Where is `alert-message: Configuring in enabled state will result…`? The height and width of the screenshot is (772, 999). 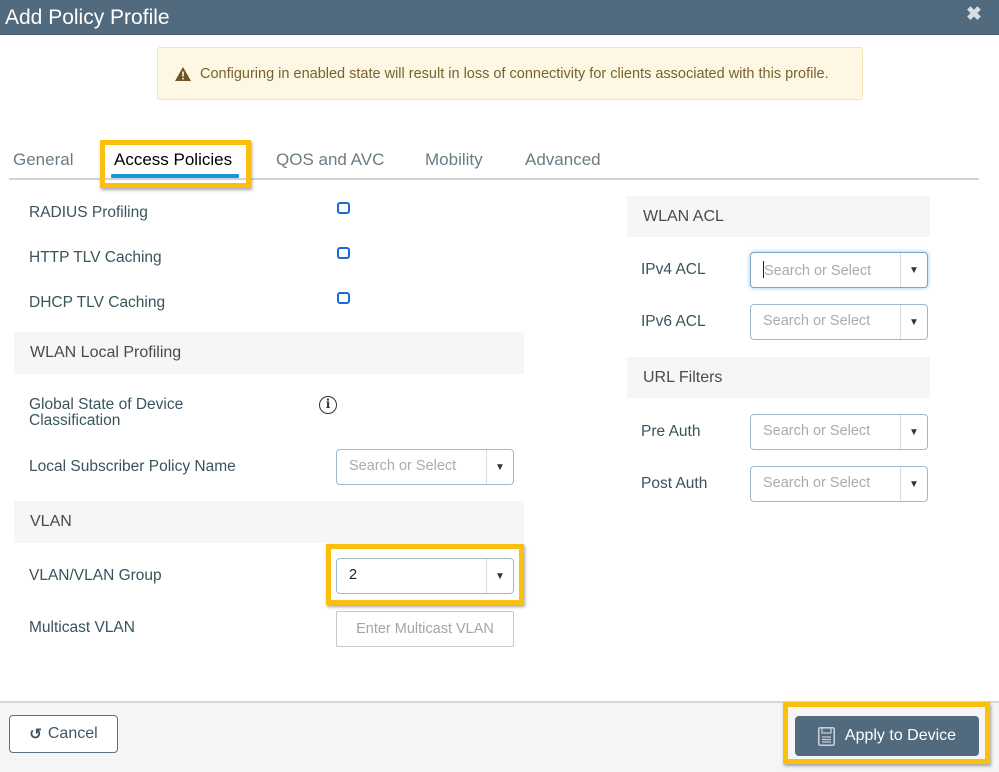 alert-message: Configuring in enabled state will result… is located at coordinates (514, 73).